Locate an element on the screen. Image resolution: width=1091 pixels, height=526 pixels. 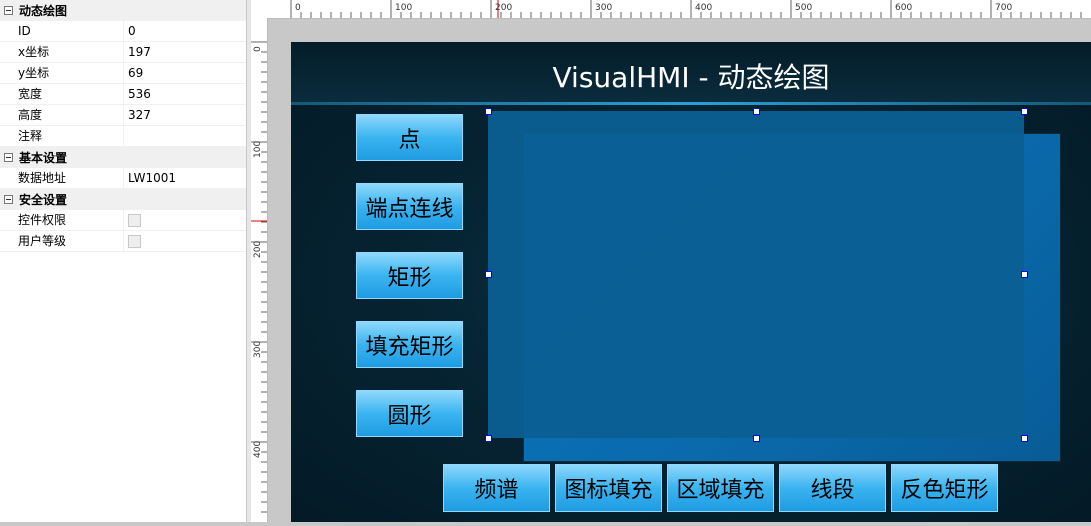
prop-value: 197 is located at coordinates (185, 52).